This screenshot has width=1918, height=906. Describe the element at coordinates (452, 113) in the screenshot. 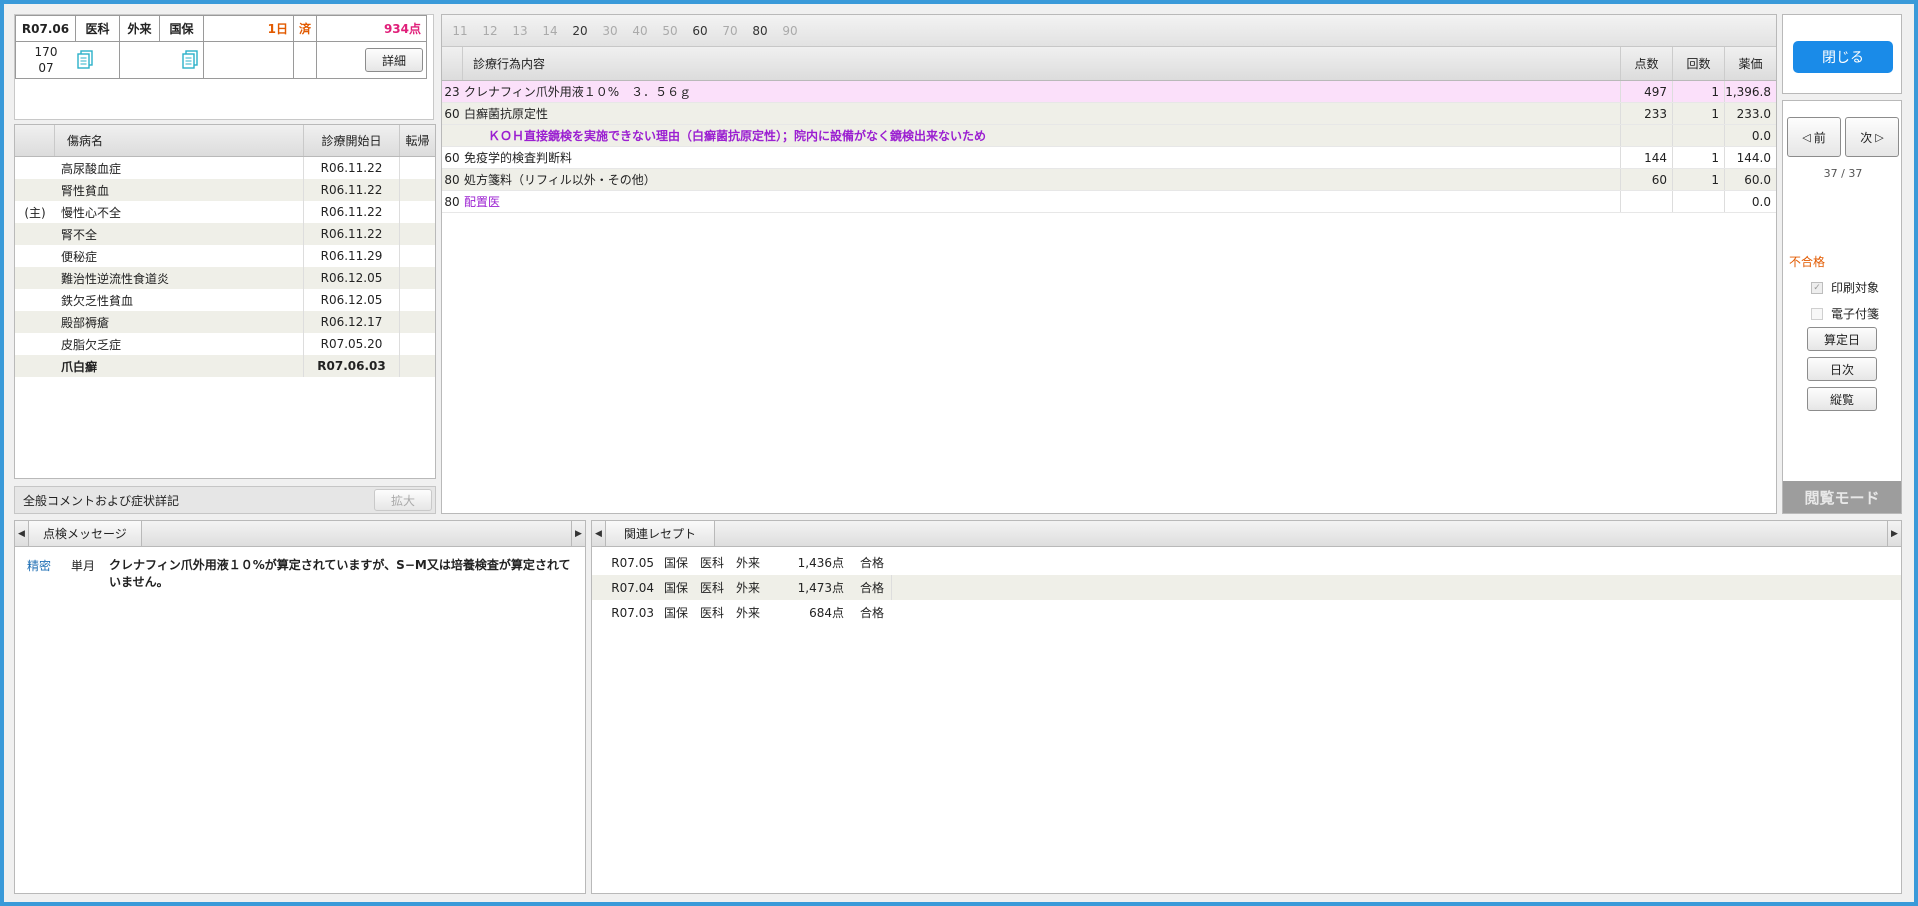

I see `treatment-code: 60` at that location.